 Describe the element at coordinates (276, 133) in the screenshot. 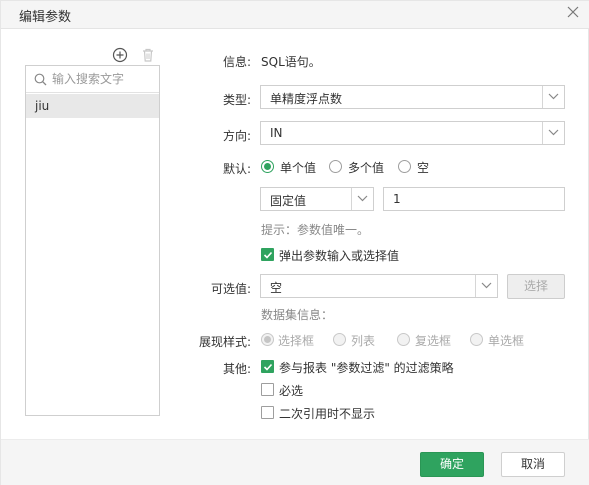

I see `direction-select-value: IN` at that location.